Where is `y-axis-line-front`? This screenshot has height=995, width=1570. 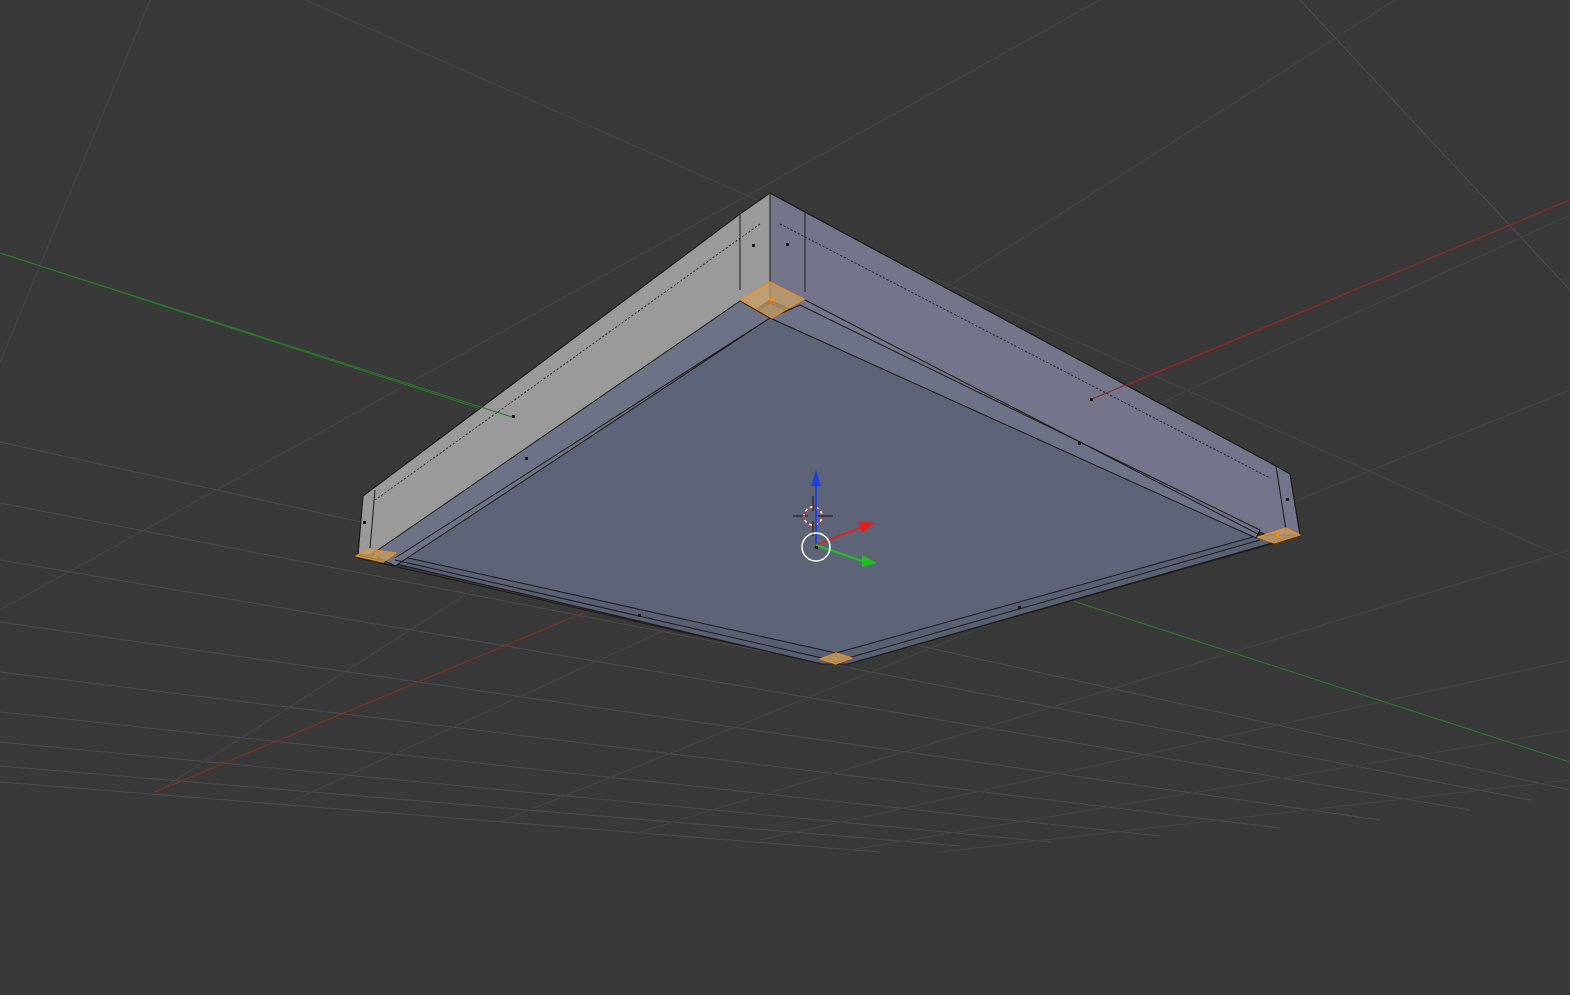 y-axis-line-front is located at coordinates (256, 335).